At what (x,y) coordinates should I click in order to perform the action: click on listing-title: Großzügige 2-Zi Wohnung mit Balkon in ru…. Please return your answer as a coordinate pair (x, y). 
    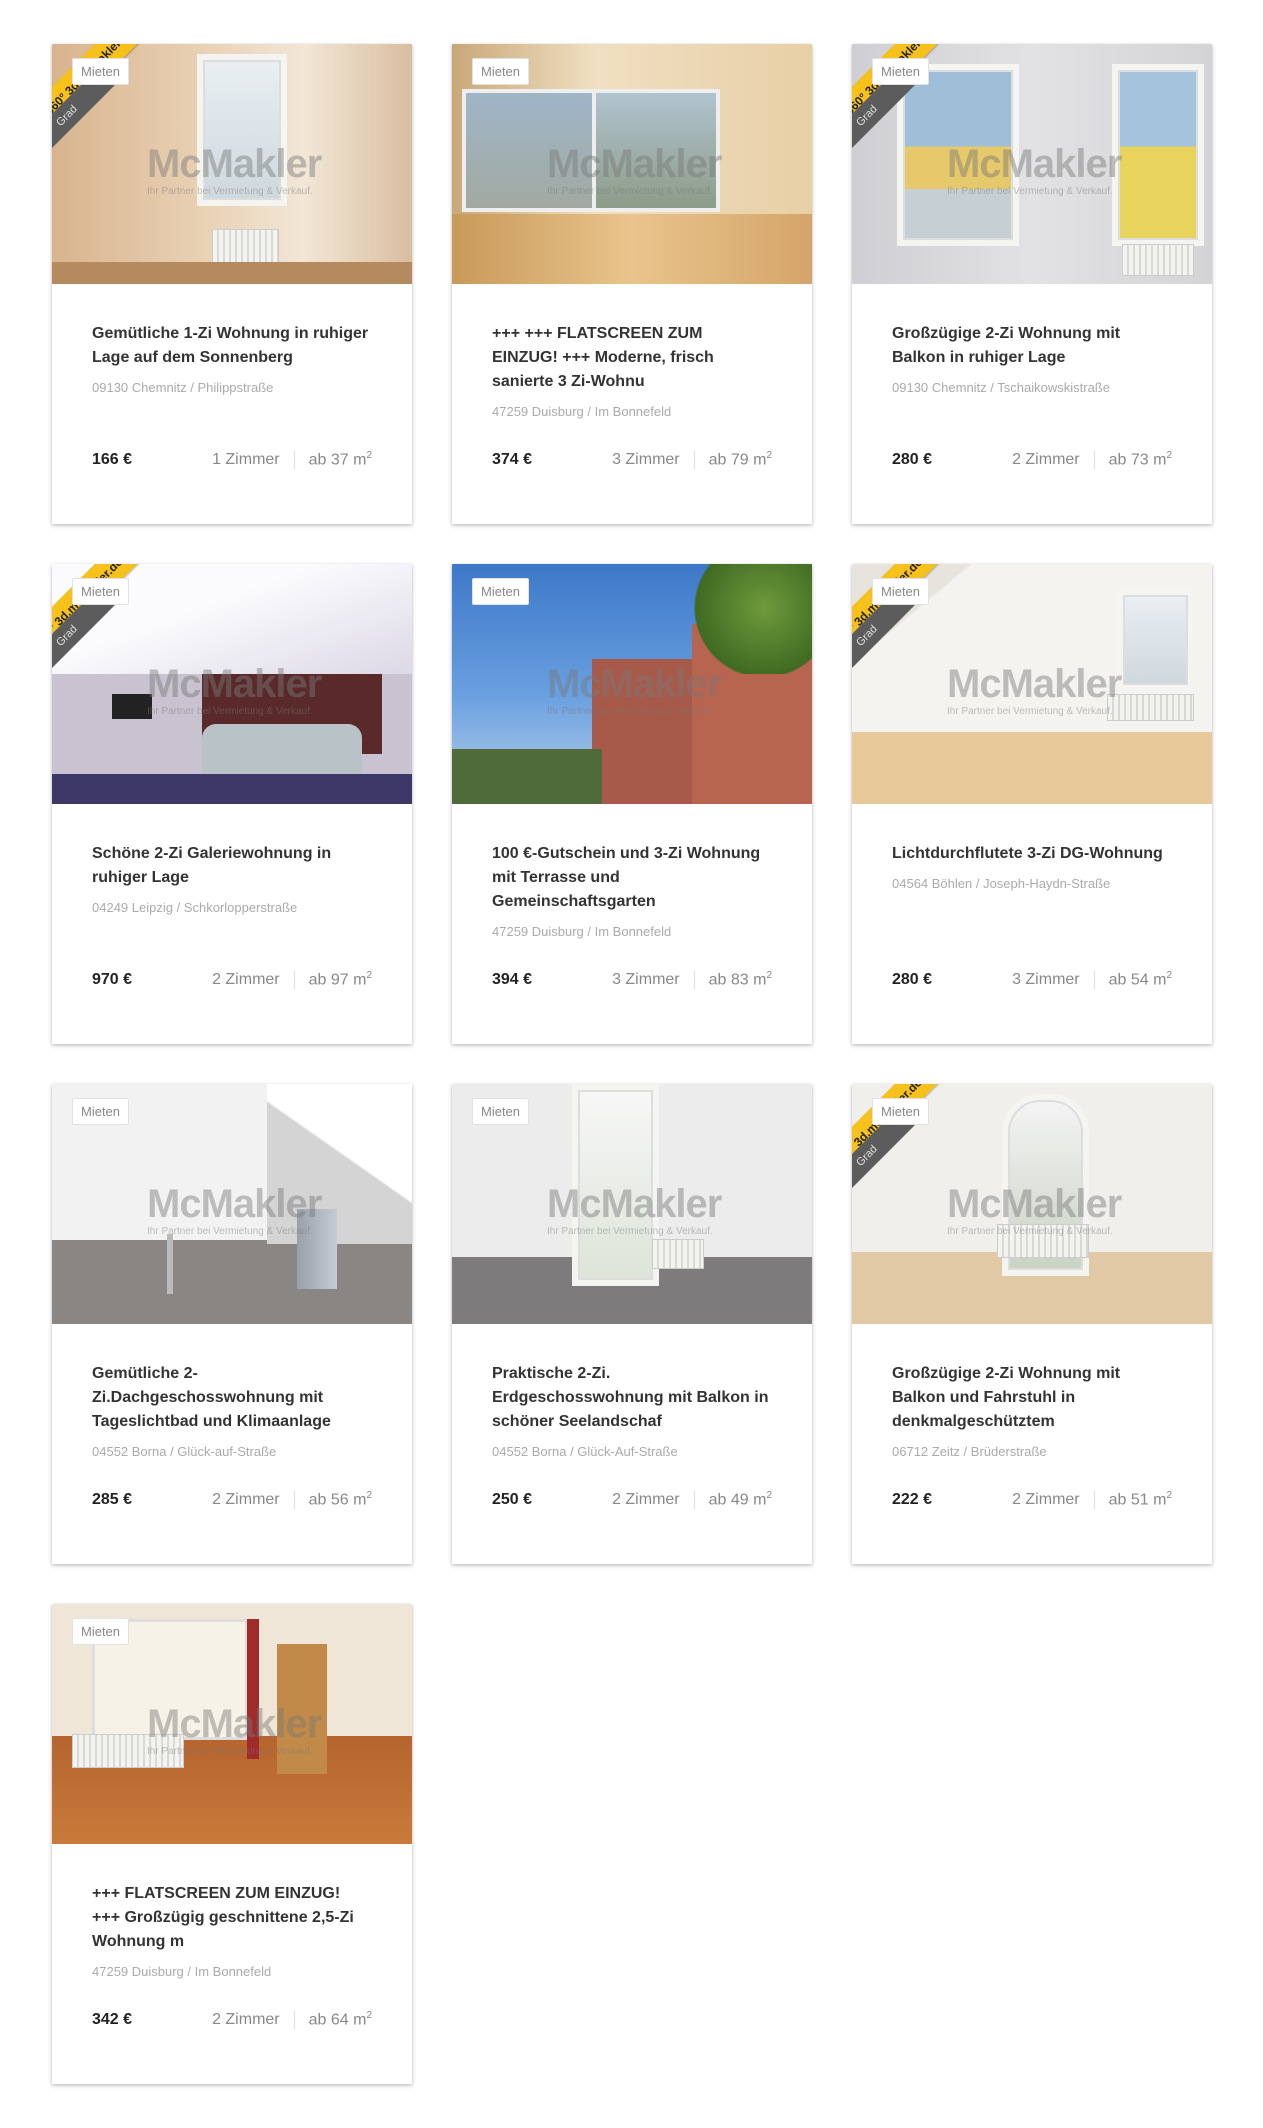
    Looking at the image, I should click on (1032, 346).